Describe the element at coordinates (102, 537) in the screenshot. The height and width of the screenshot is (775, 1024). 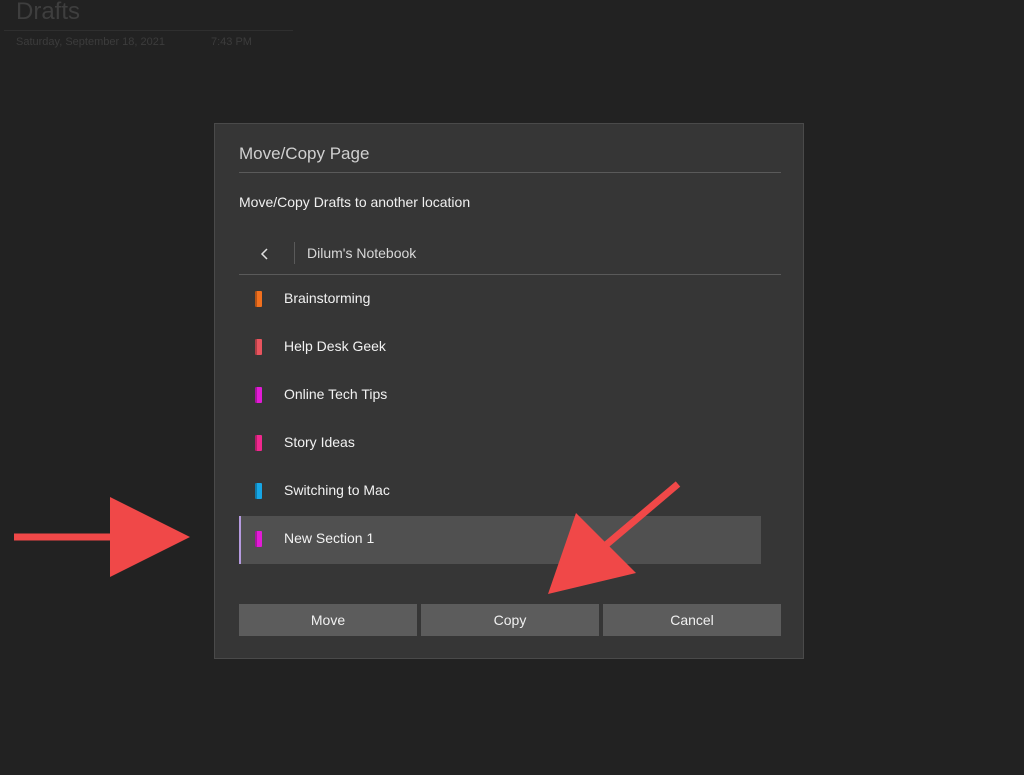
I see `arrow-annotation-left-icon` at that location.